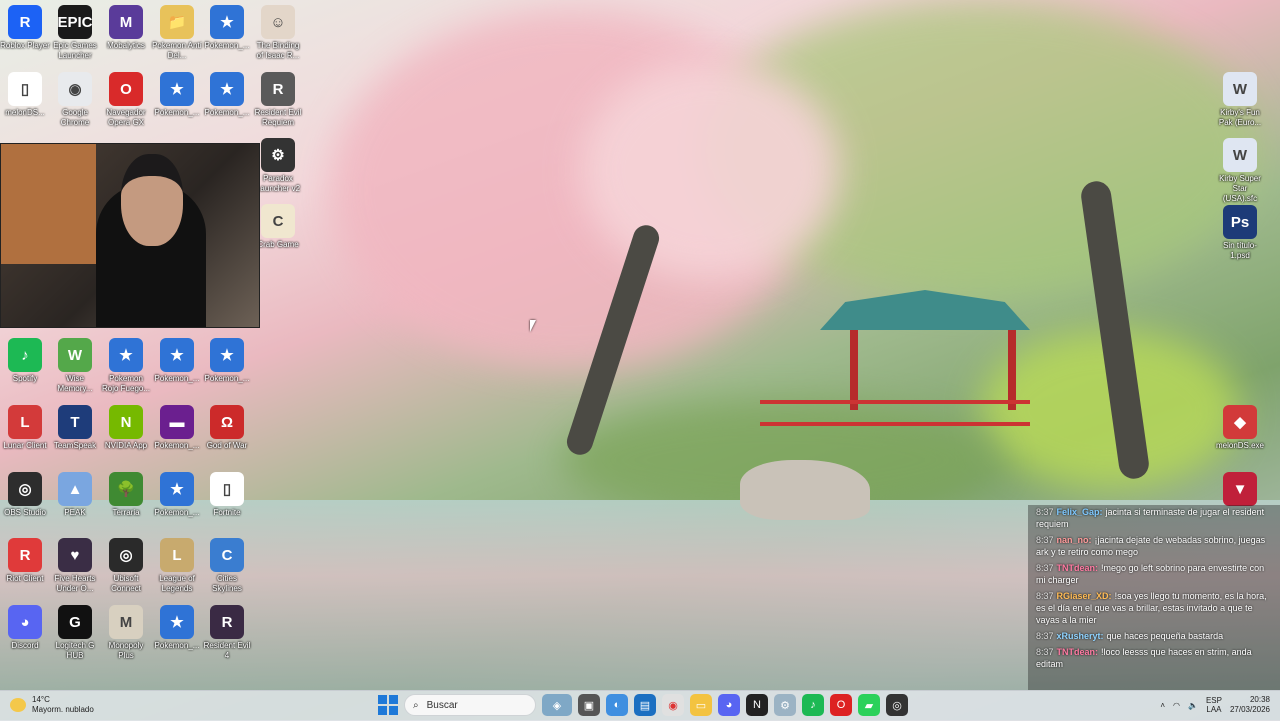  Describe the element at coordinates (1240, 89) in the screenshot. I see `app-icon: W` at that location.